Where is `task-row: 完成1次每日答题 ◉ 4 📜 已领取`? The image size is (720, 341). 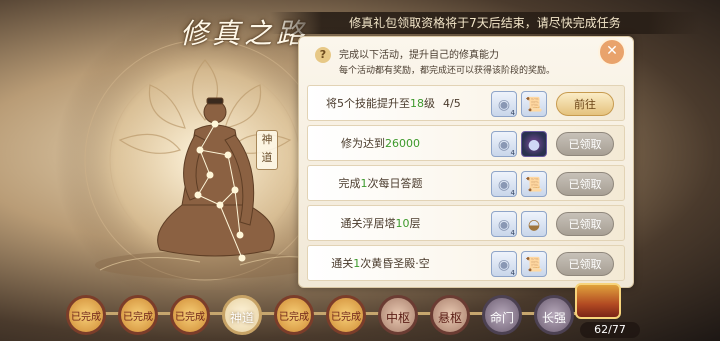 task-row: 完成1次每日答题 ◉ 4 📜 已领取 is located at coordinates (466, 183).